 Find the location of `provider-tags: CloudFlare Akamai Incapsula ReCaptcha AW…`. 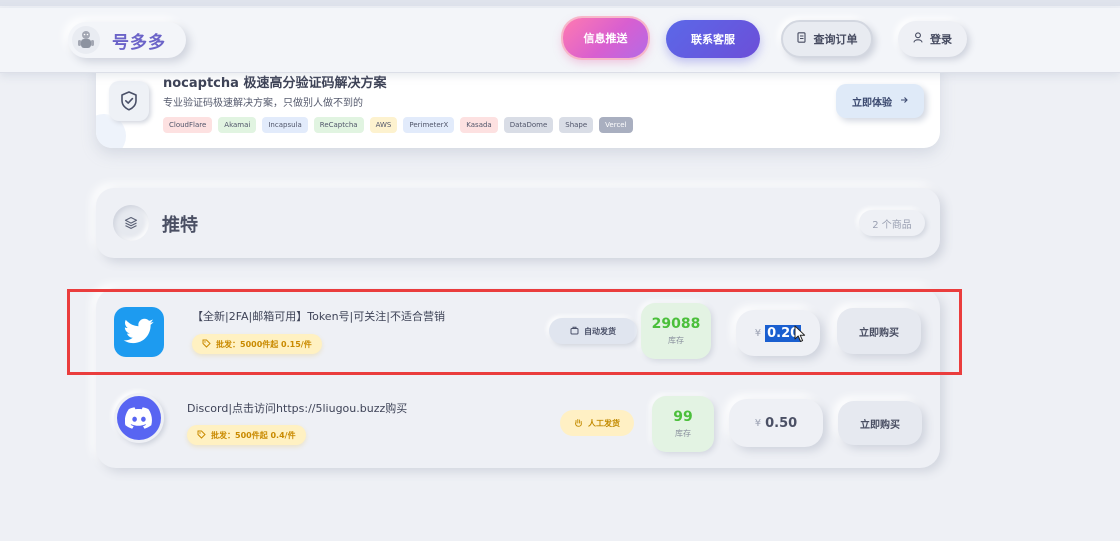

provider-tags: CloudFlare Akamai Incapsula ReCaptcha AW… is located at coordinates (398, 125).